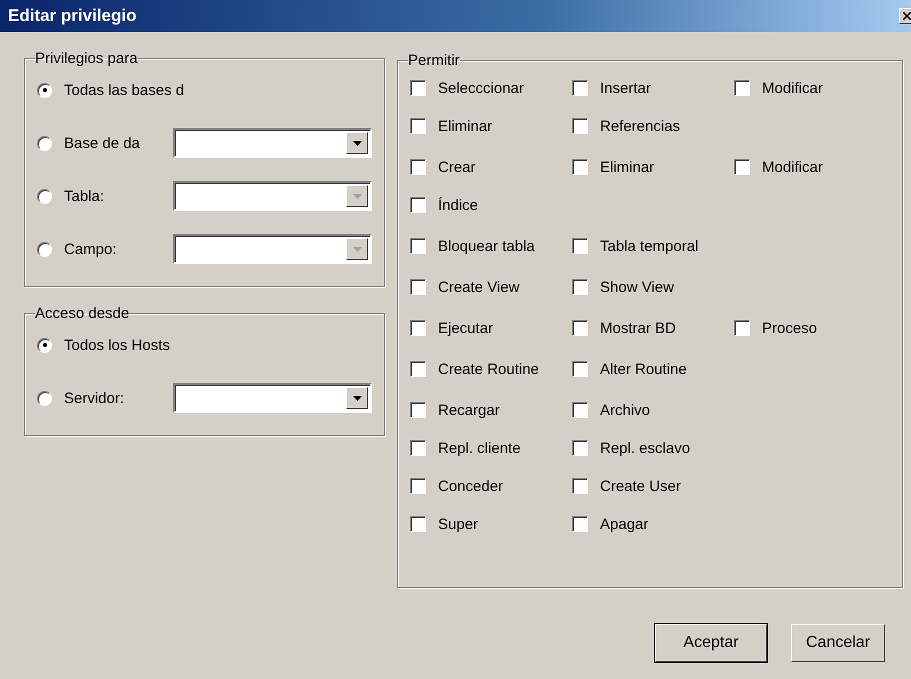 The height and width of the screenshot is (679, 911). Describe the element at coordinates (491, 410) in the screenshot. I see `checkbox-option: Recargar` at that location.